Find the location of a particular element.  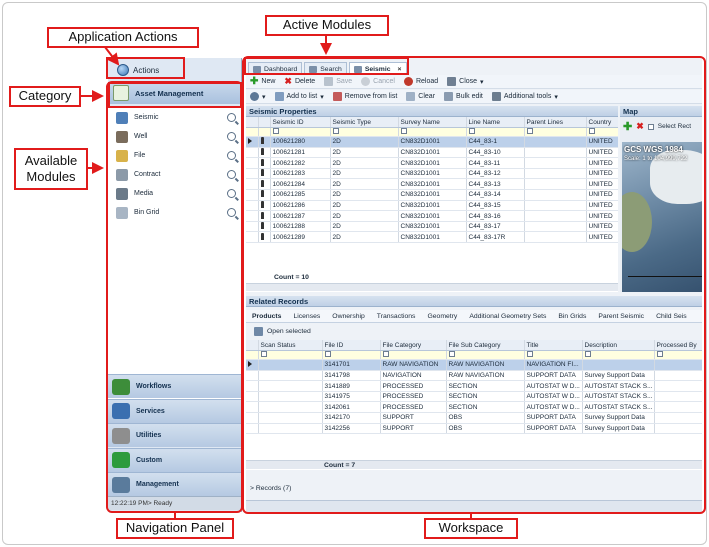

application-actions-text: Application Actions is located at coordinates (123, 37).